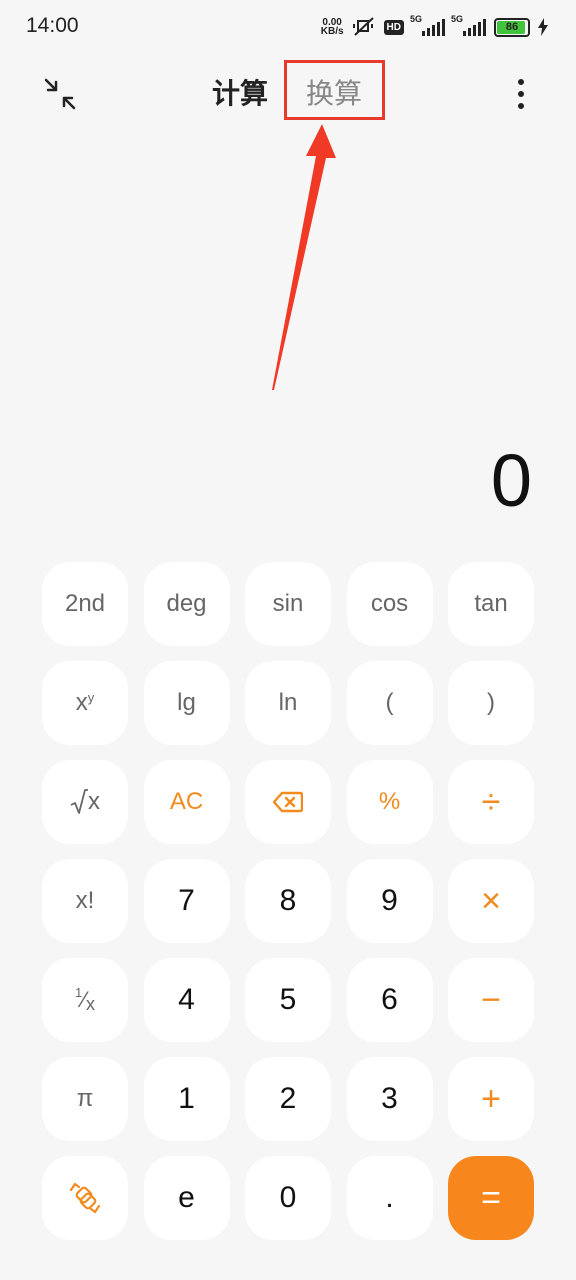  I want to click on key-1: 1, so click(186, 1099).